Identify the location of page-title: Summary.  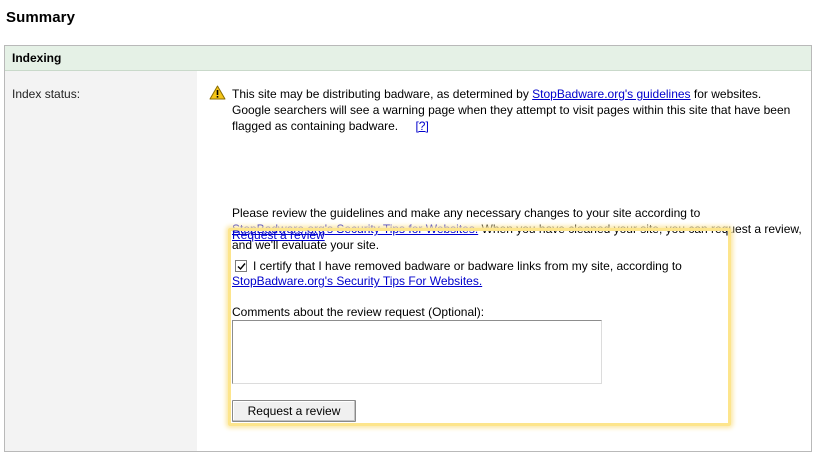
(41, 17).